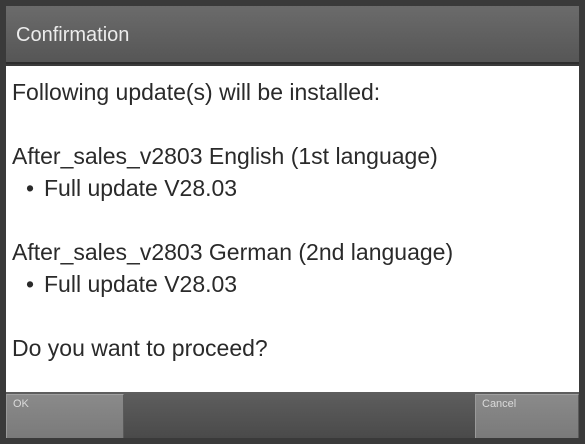 This screenshot has width=585, height=444. I want to click on cancel-button: Cancel, so click(527, 416).